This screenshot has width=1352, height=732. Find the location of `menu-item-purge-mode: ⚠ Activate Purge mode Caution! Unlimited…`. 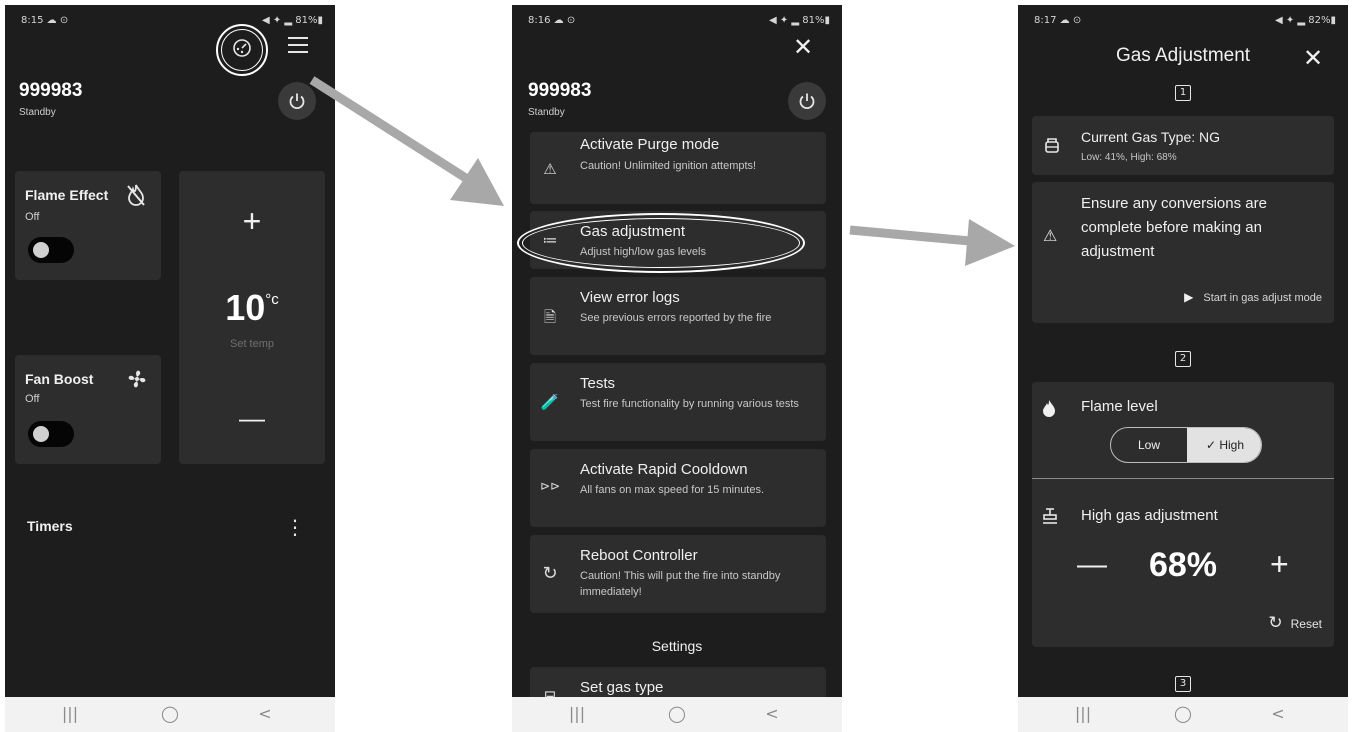

menu-item-purge-mode: ⚠ Activate Purge mode Caution! Unlimited… is located at coordinates (678, 168).